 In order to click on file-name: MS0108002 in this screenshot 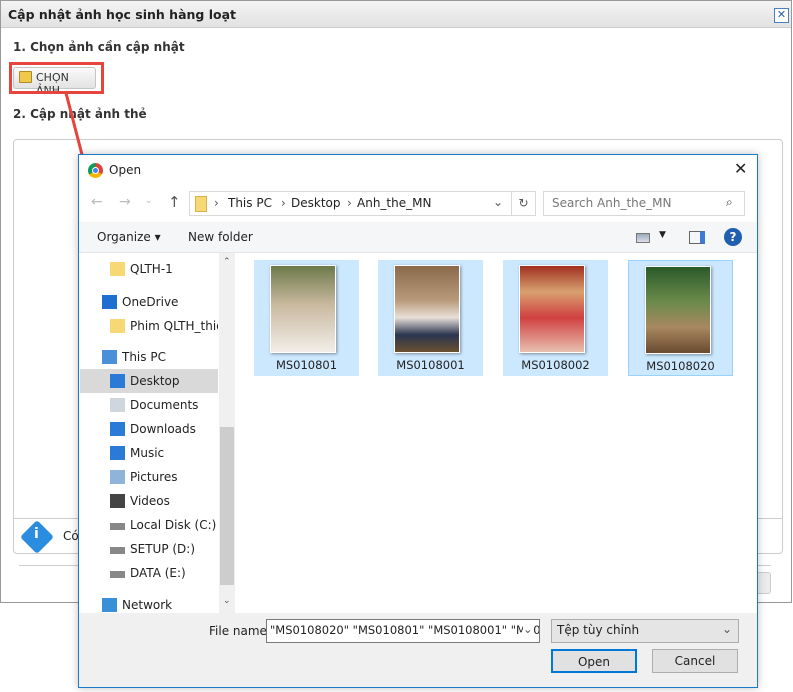, I will do `click(555, 365)`.